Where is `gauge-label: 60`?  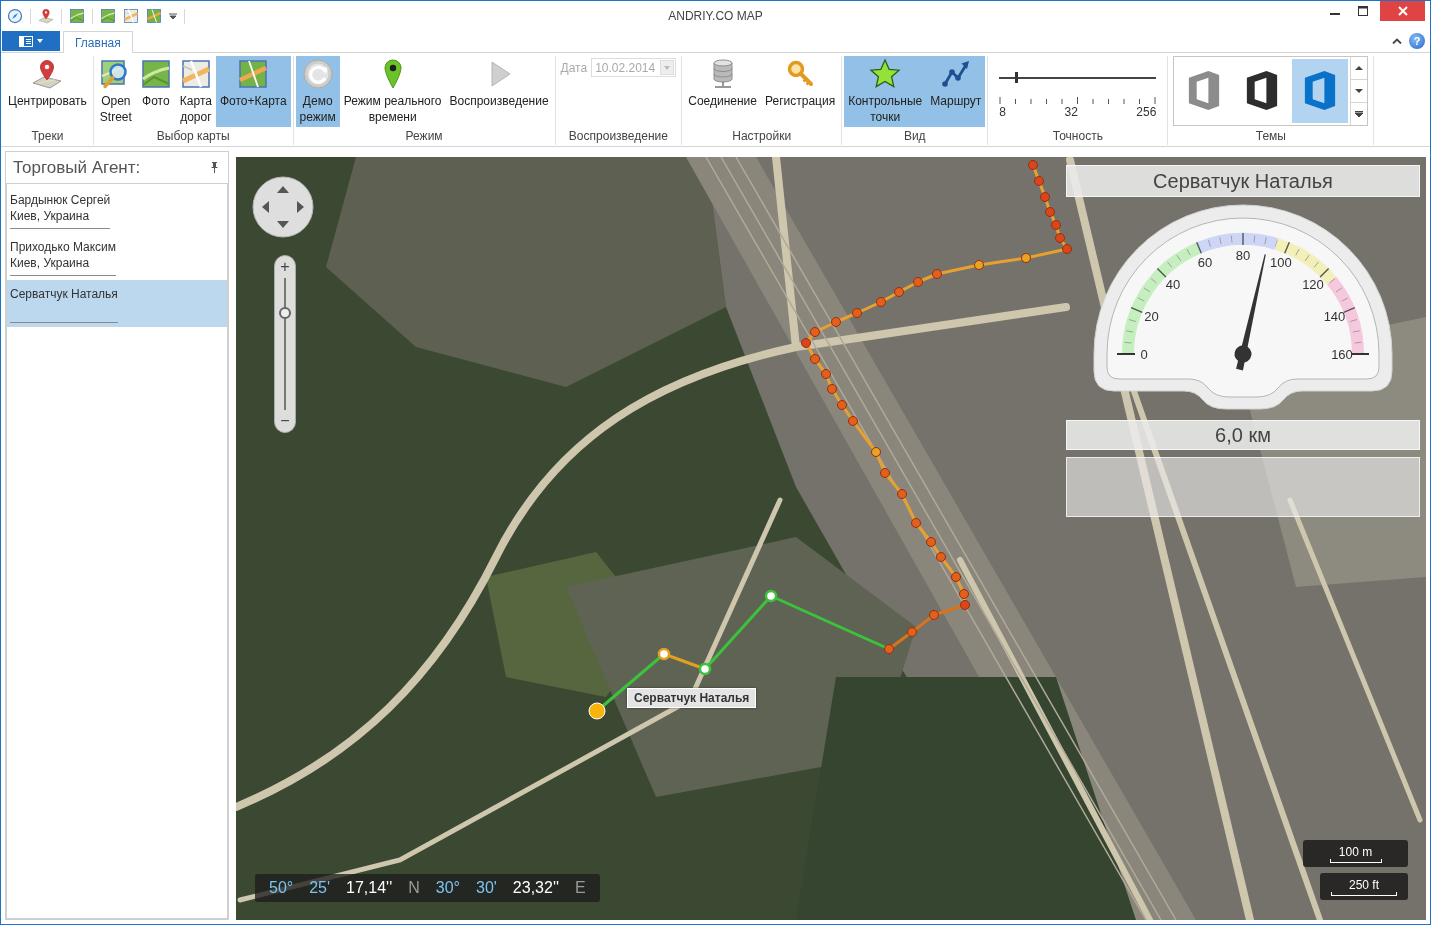 gauge-label: 60 is located at coordinates (1205, 262).